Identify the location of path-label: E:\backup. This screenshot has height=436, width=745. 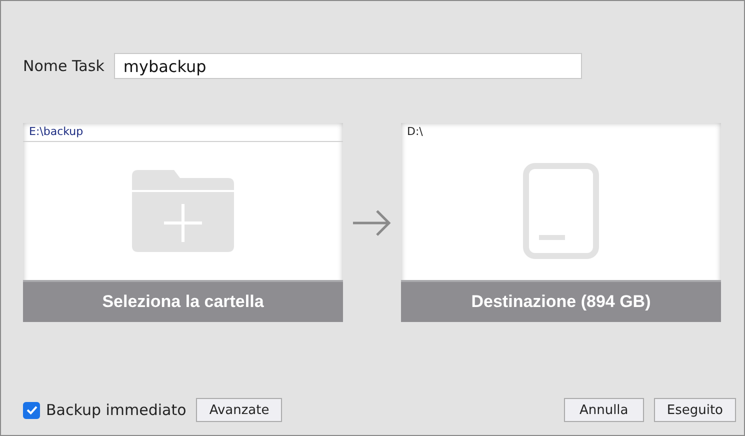
(183, 132).